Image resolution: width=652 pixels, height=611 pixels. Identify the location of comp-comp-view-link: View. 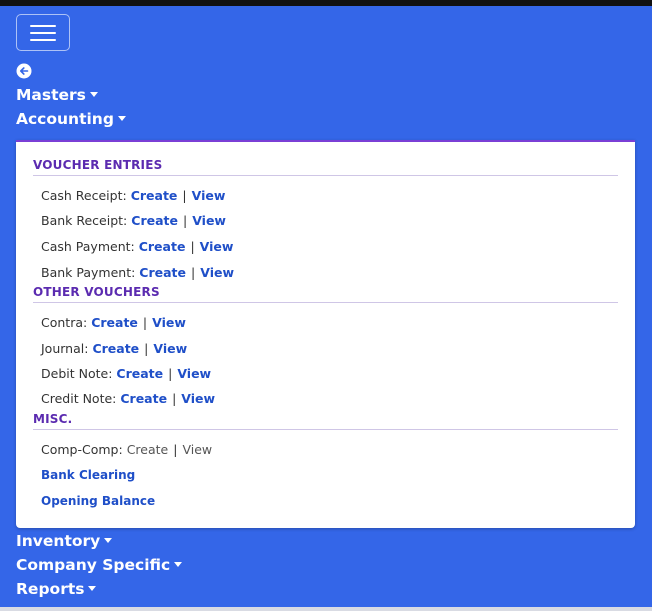
(197, 449).